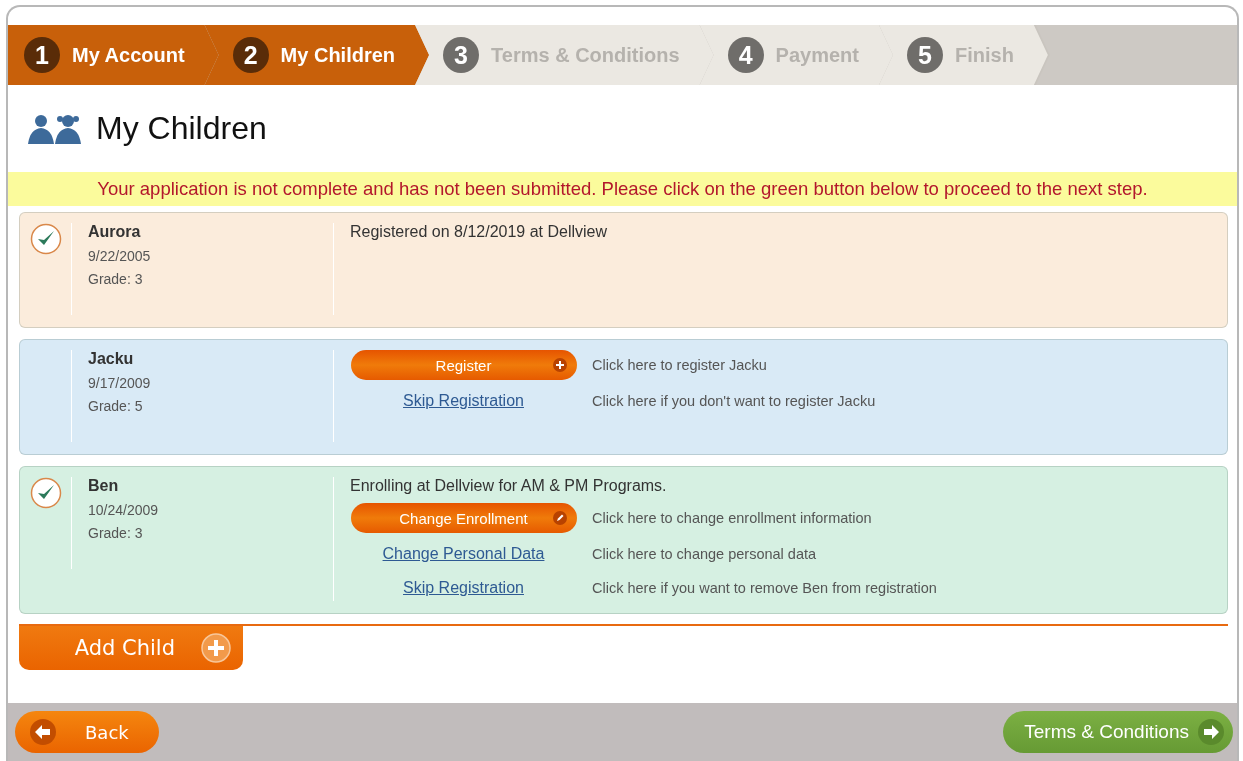  I want to click on action-button: Register, so click(463, 365).